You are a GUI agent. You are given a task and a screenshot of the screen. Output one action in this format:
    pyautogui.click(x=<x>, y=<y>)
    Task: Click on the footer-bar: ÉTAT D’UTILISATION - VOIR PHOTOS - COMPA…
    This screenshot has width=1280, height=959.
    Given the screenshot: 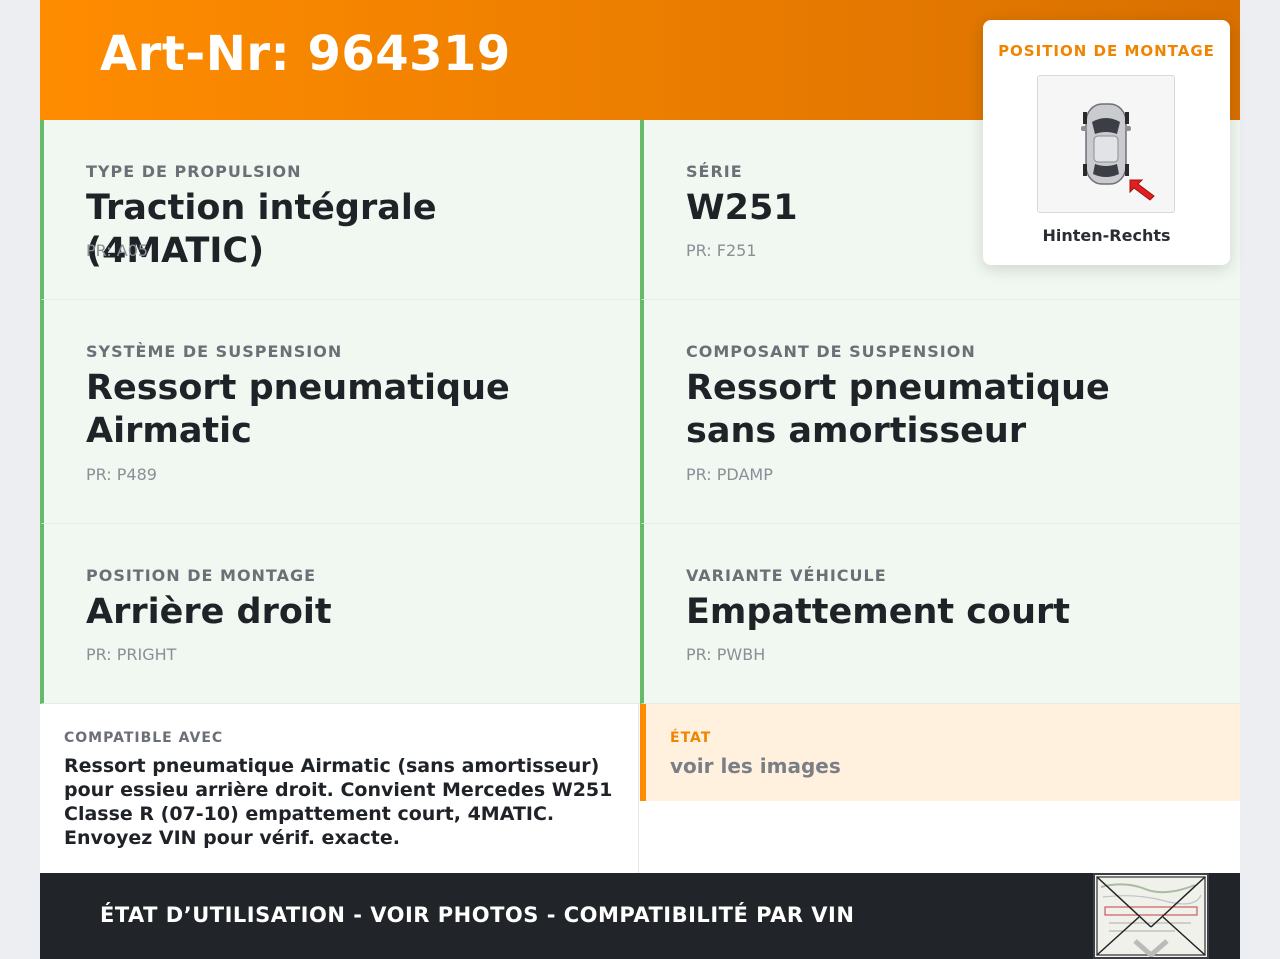 What is the action you would take?
    pyautogui.click(x=640, y=916)
    